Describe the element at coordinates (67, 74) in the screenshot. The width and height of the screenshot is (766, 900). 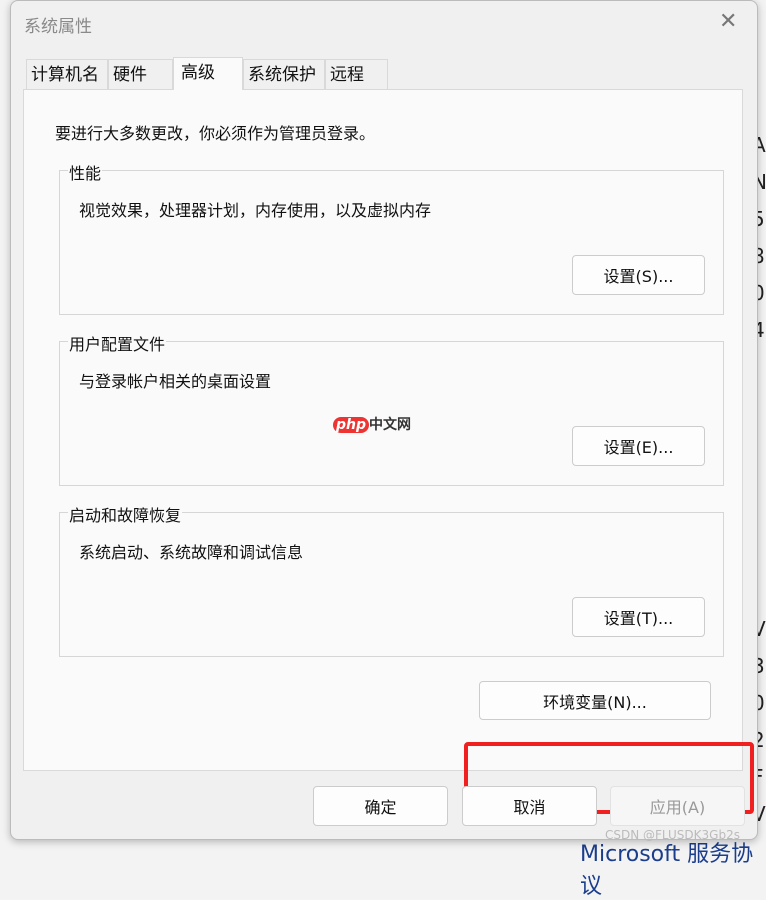
I see `tab-computer-name: 计算机名` at that location.